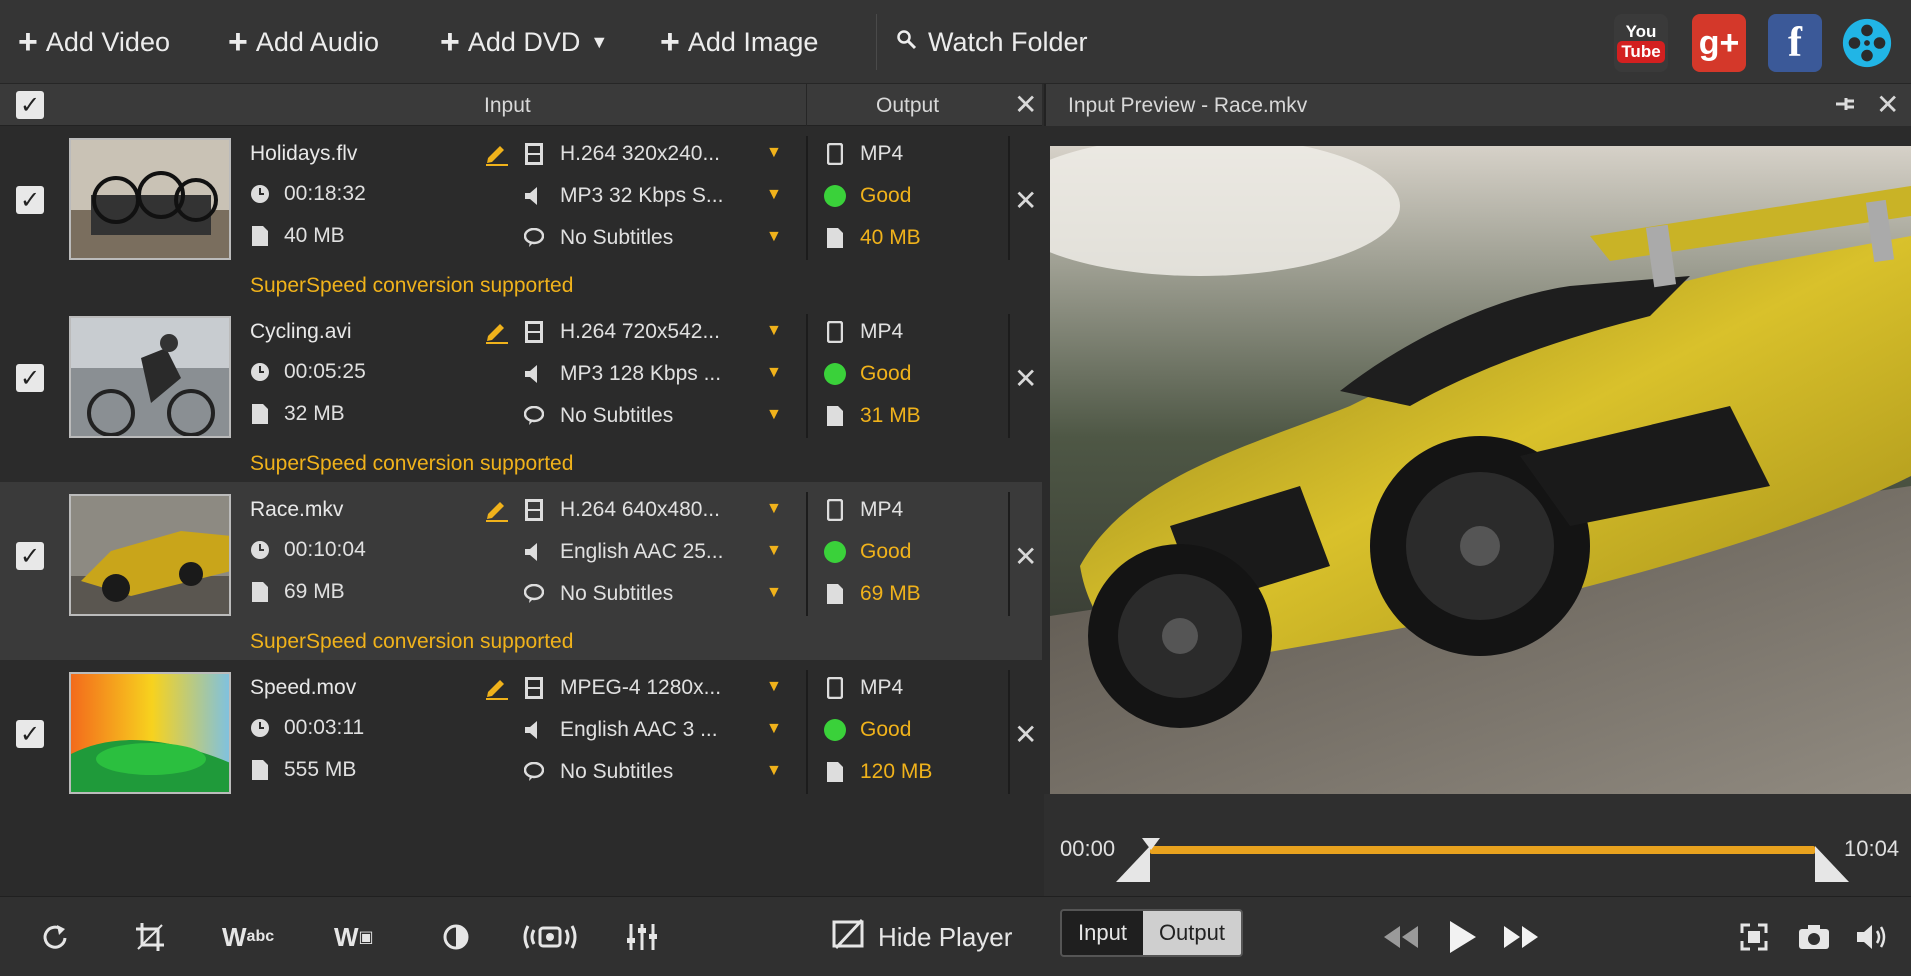 The height and width of the screenshot is (976, 1911). Describe the element at coordinates (1814, 937) in the screenshot. I see `snapshot-camera-icon` at that location.